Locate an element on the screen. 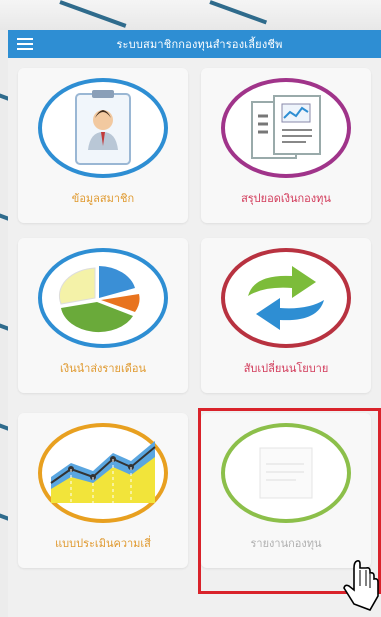 The width and height of the screenshot is (381, 617). tile-label: แบบประเมินความเสี่ is located at coordinates (103, 543).